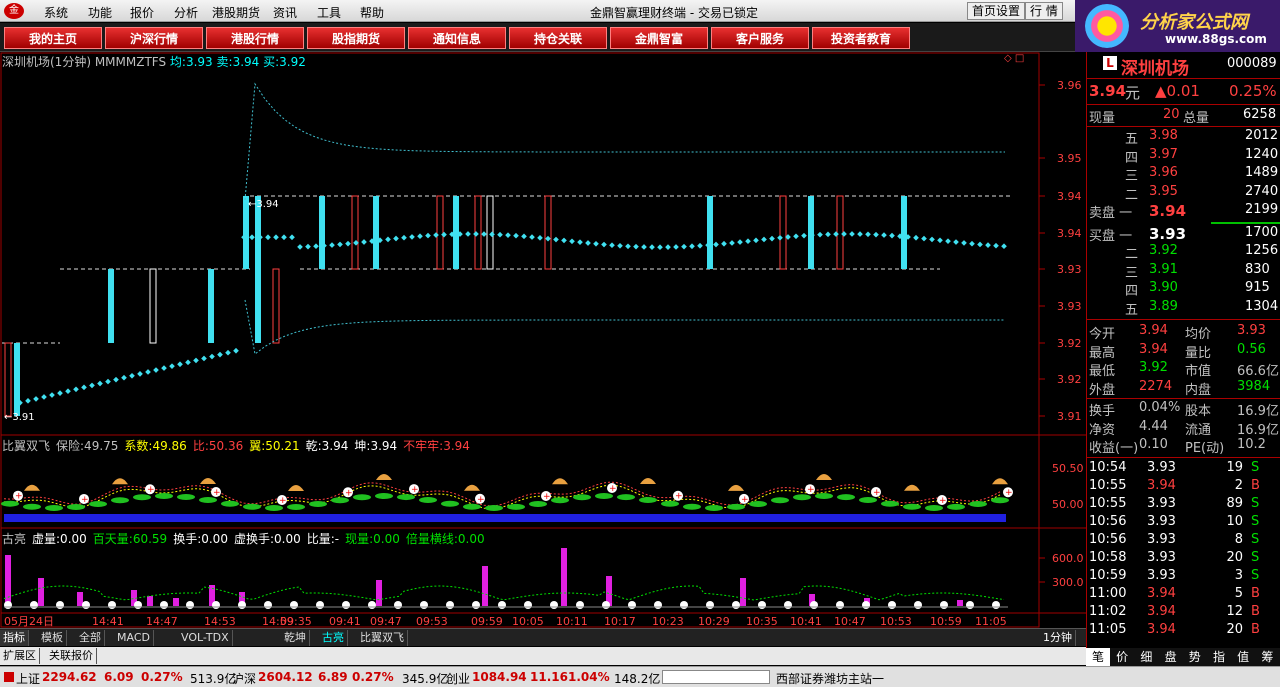 Image resolution: width=1280 pixels, height=687 pixels. Describe the element at coordinates (505, 518) in the screenshot. I see `ind1-base-bar` at that location.